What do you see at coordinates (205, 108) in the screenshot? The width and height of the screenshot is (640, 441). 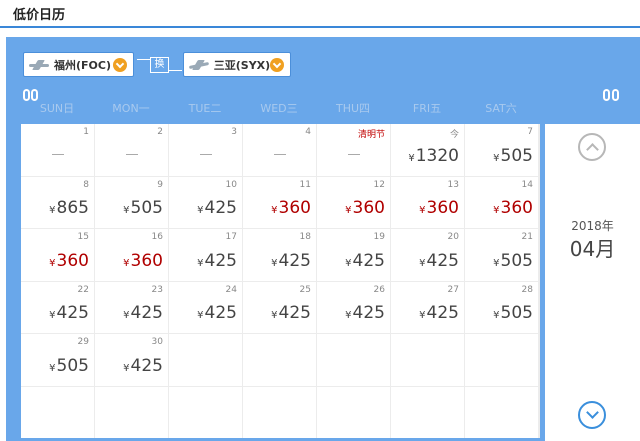 I see `weekday-label: TUE二` at bounding box center [205, 108].